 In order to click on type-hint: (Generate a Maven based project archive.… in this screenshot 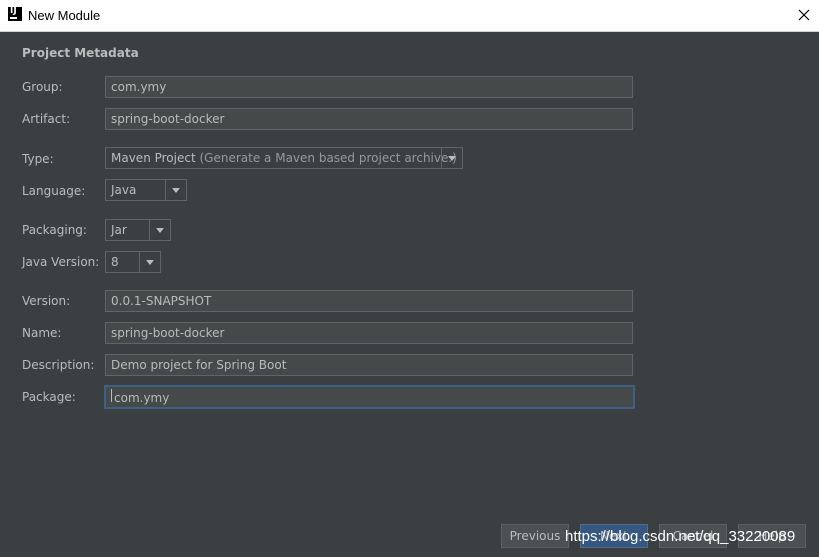, I will do `click(328, 158)`.